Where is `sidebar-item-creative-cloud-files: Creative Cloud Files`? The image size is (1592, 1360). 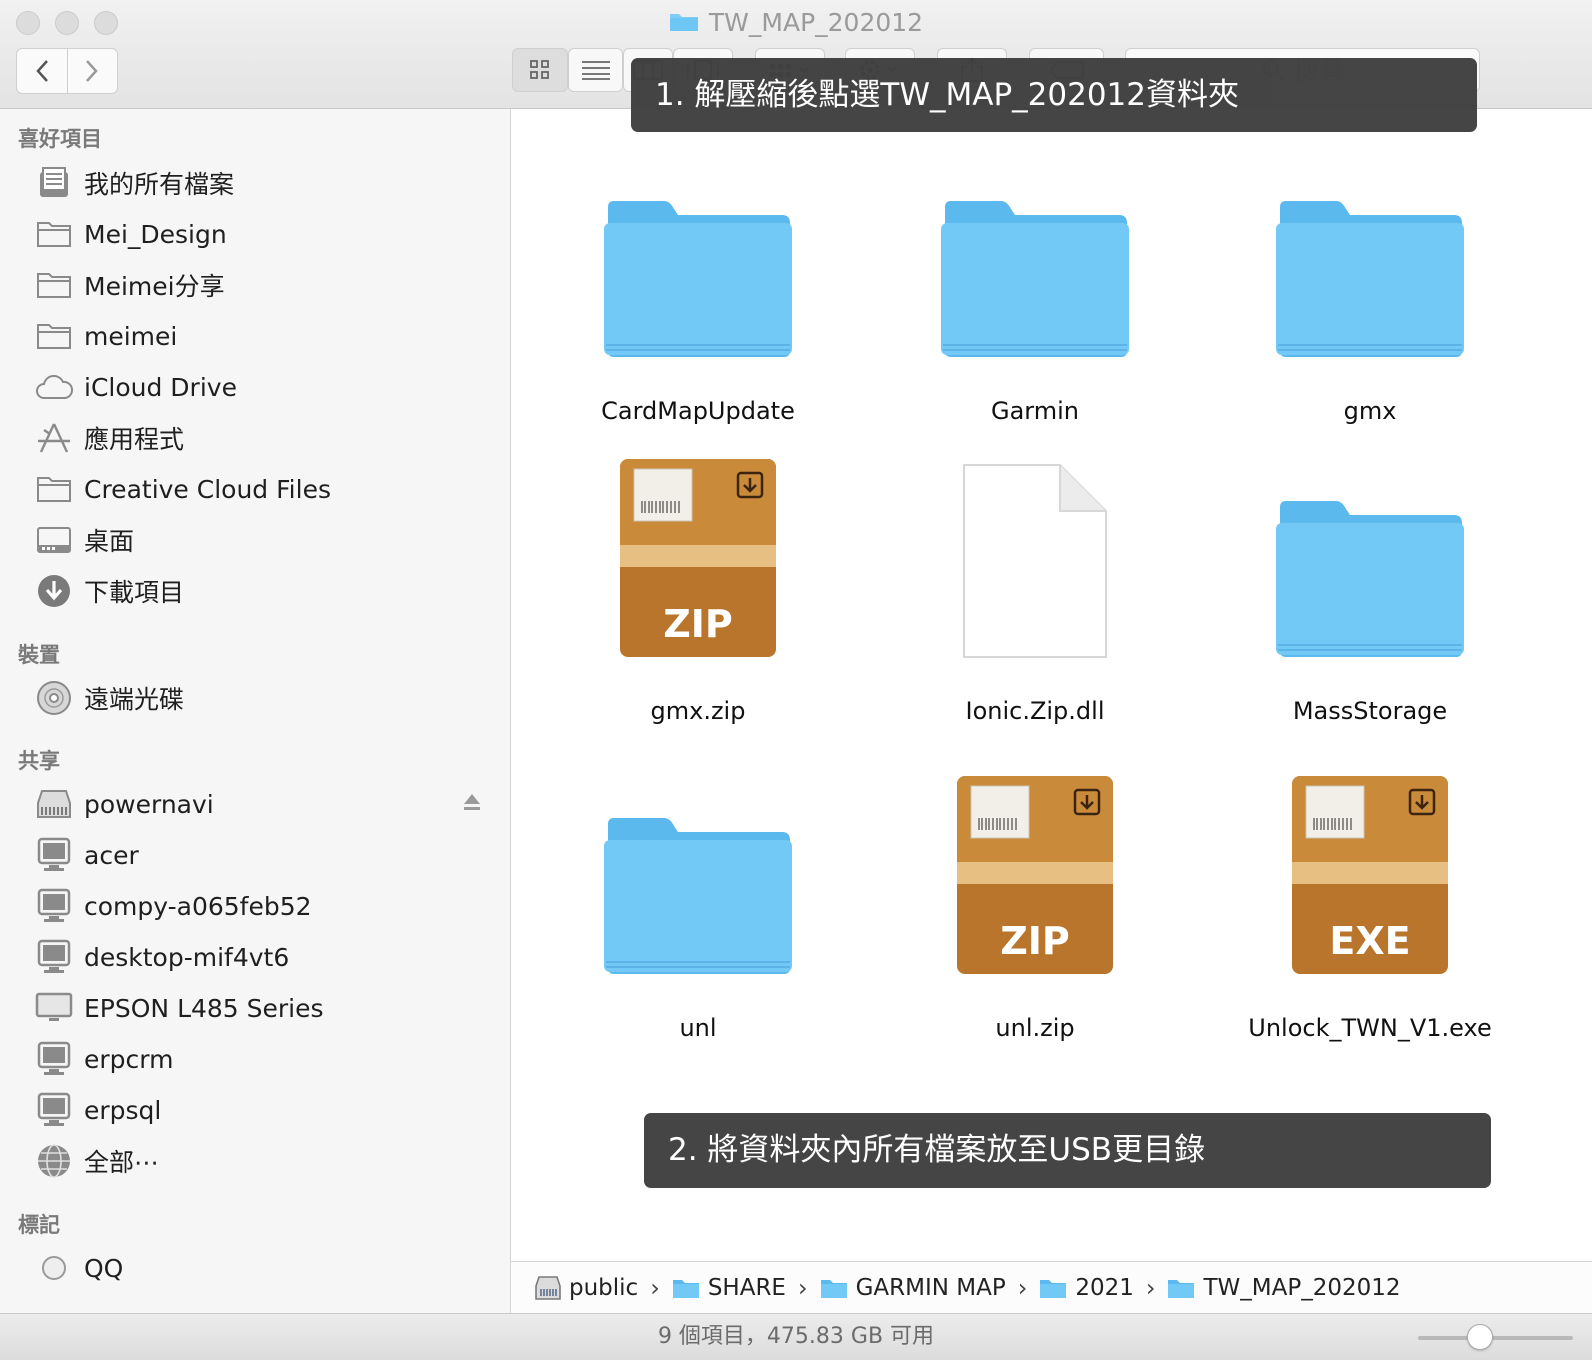 sidebar-item-creative-cloud-files: Creative Cloud Files is located at coordinates (255, 489).